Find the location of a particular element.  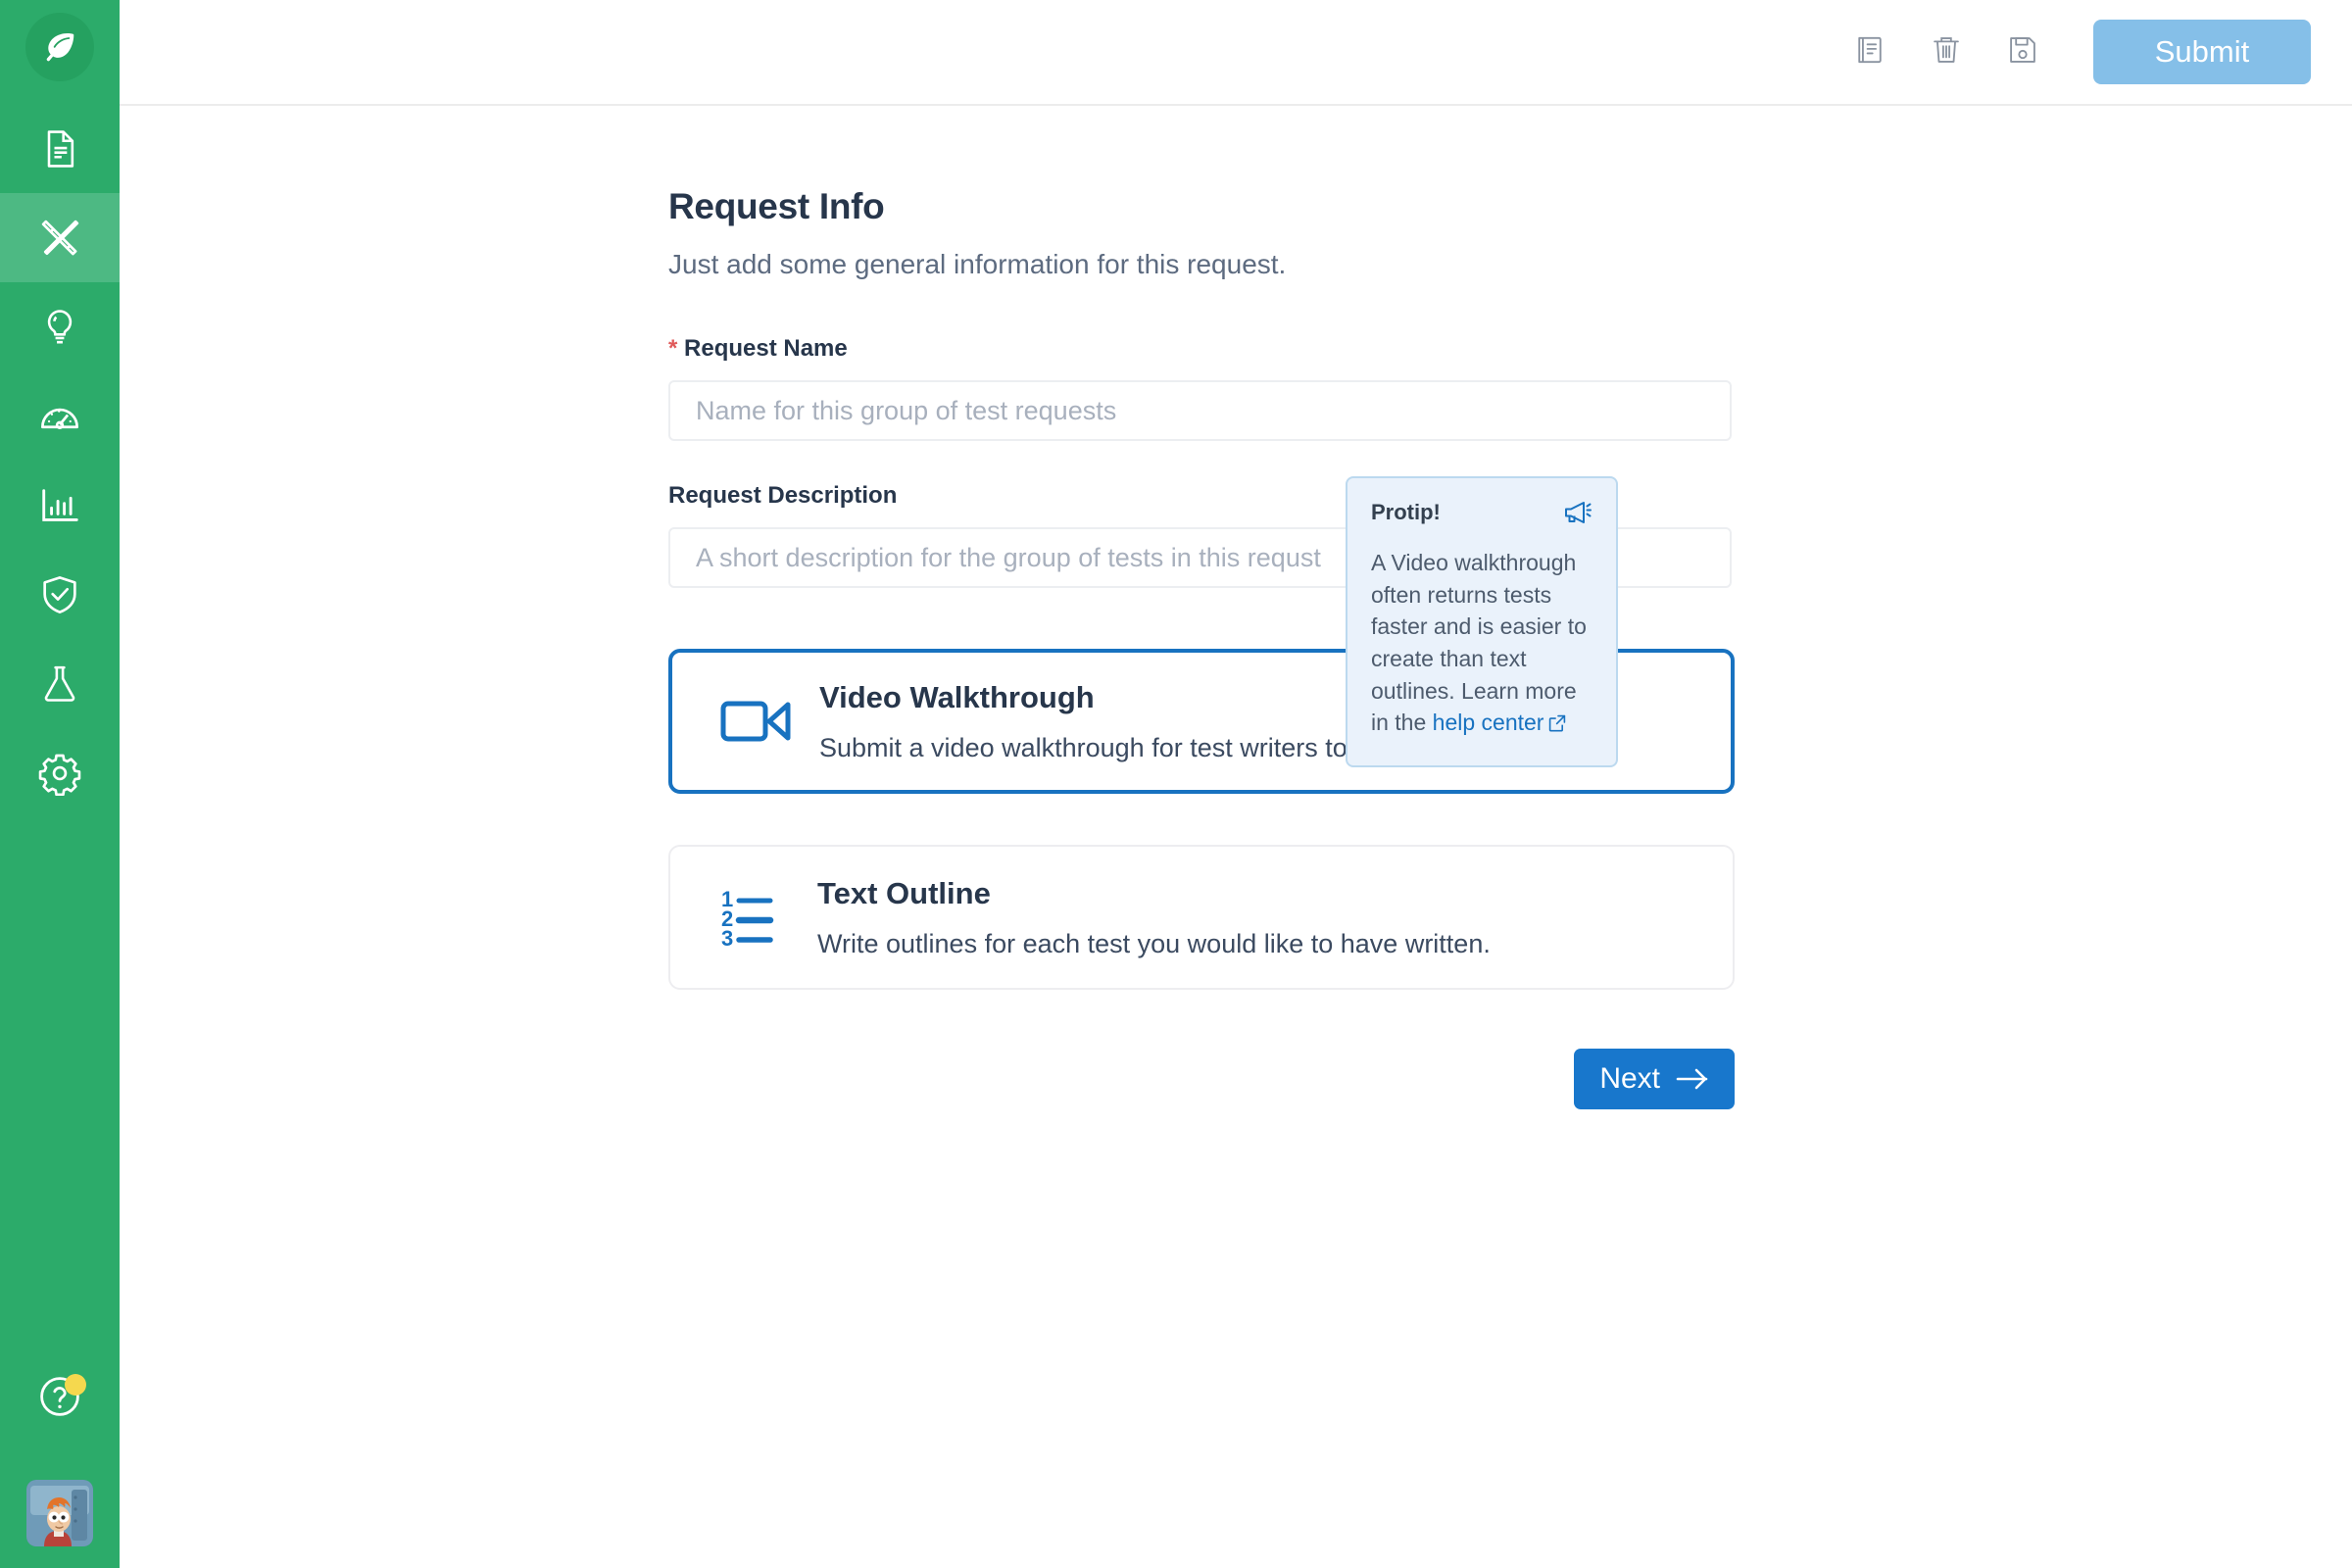

next-button-label: Next is located at coordinates (1629, 1078).